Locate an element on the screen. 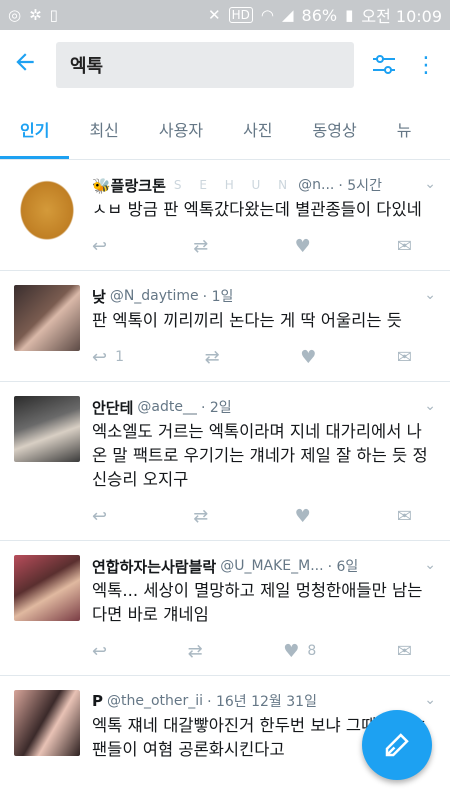 The height and width of the screenshot is (800, 450). battery-icon: ▮ is located at coordinates (349, 15).